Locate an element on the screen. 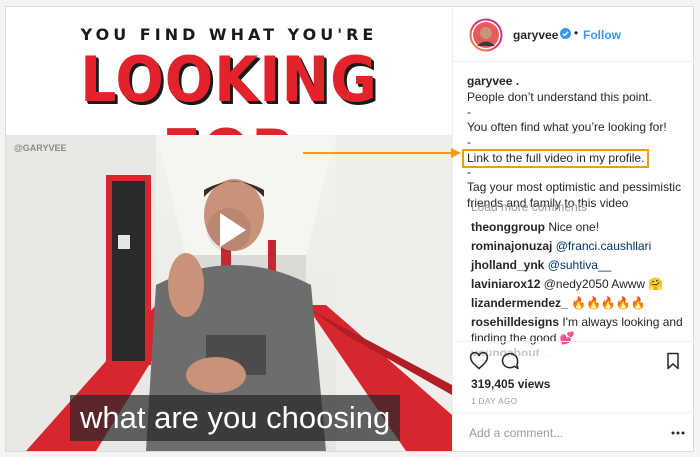  comment-text: @nedy2050 Awww 🤗 is located at coordinates (603, 284).